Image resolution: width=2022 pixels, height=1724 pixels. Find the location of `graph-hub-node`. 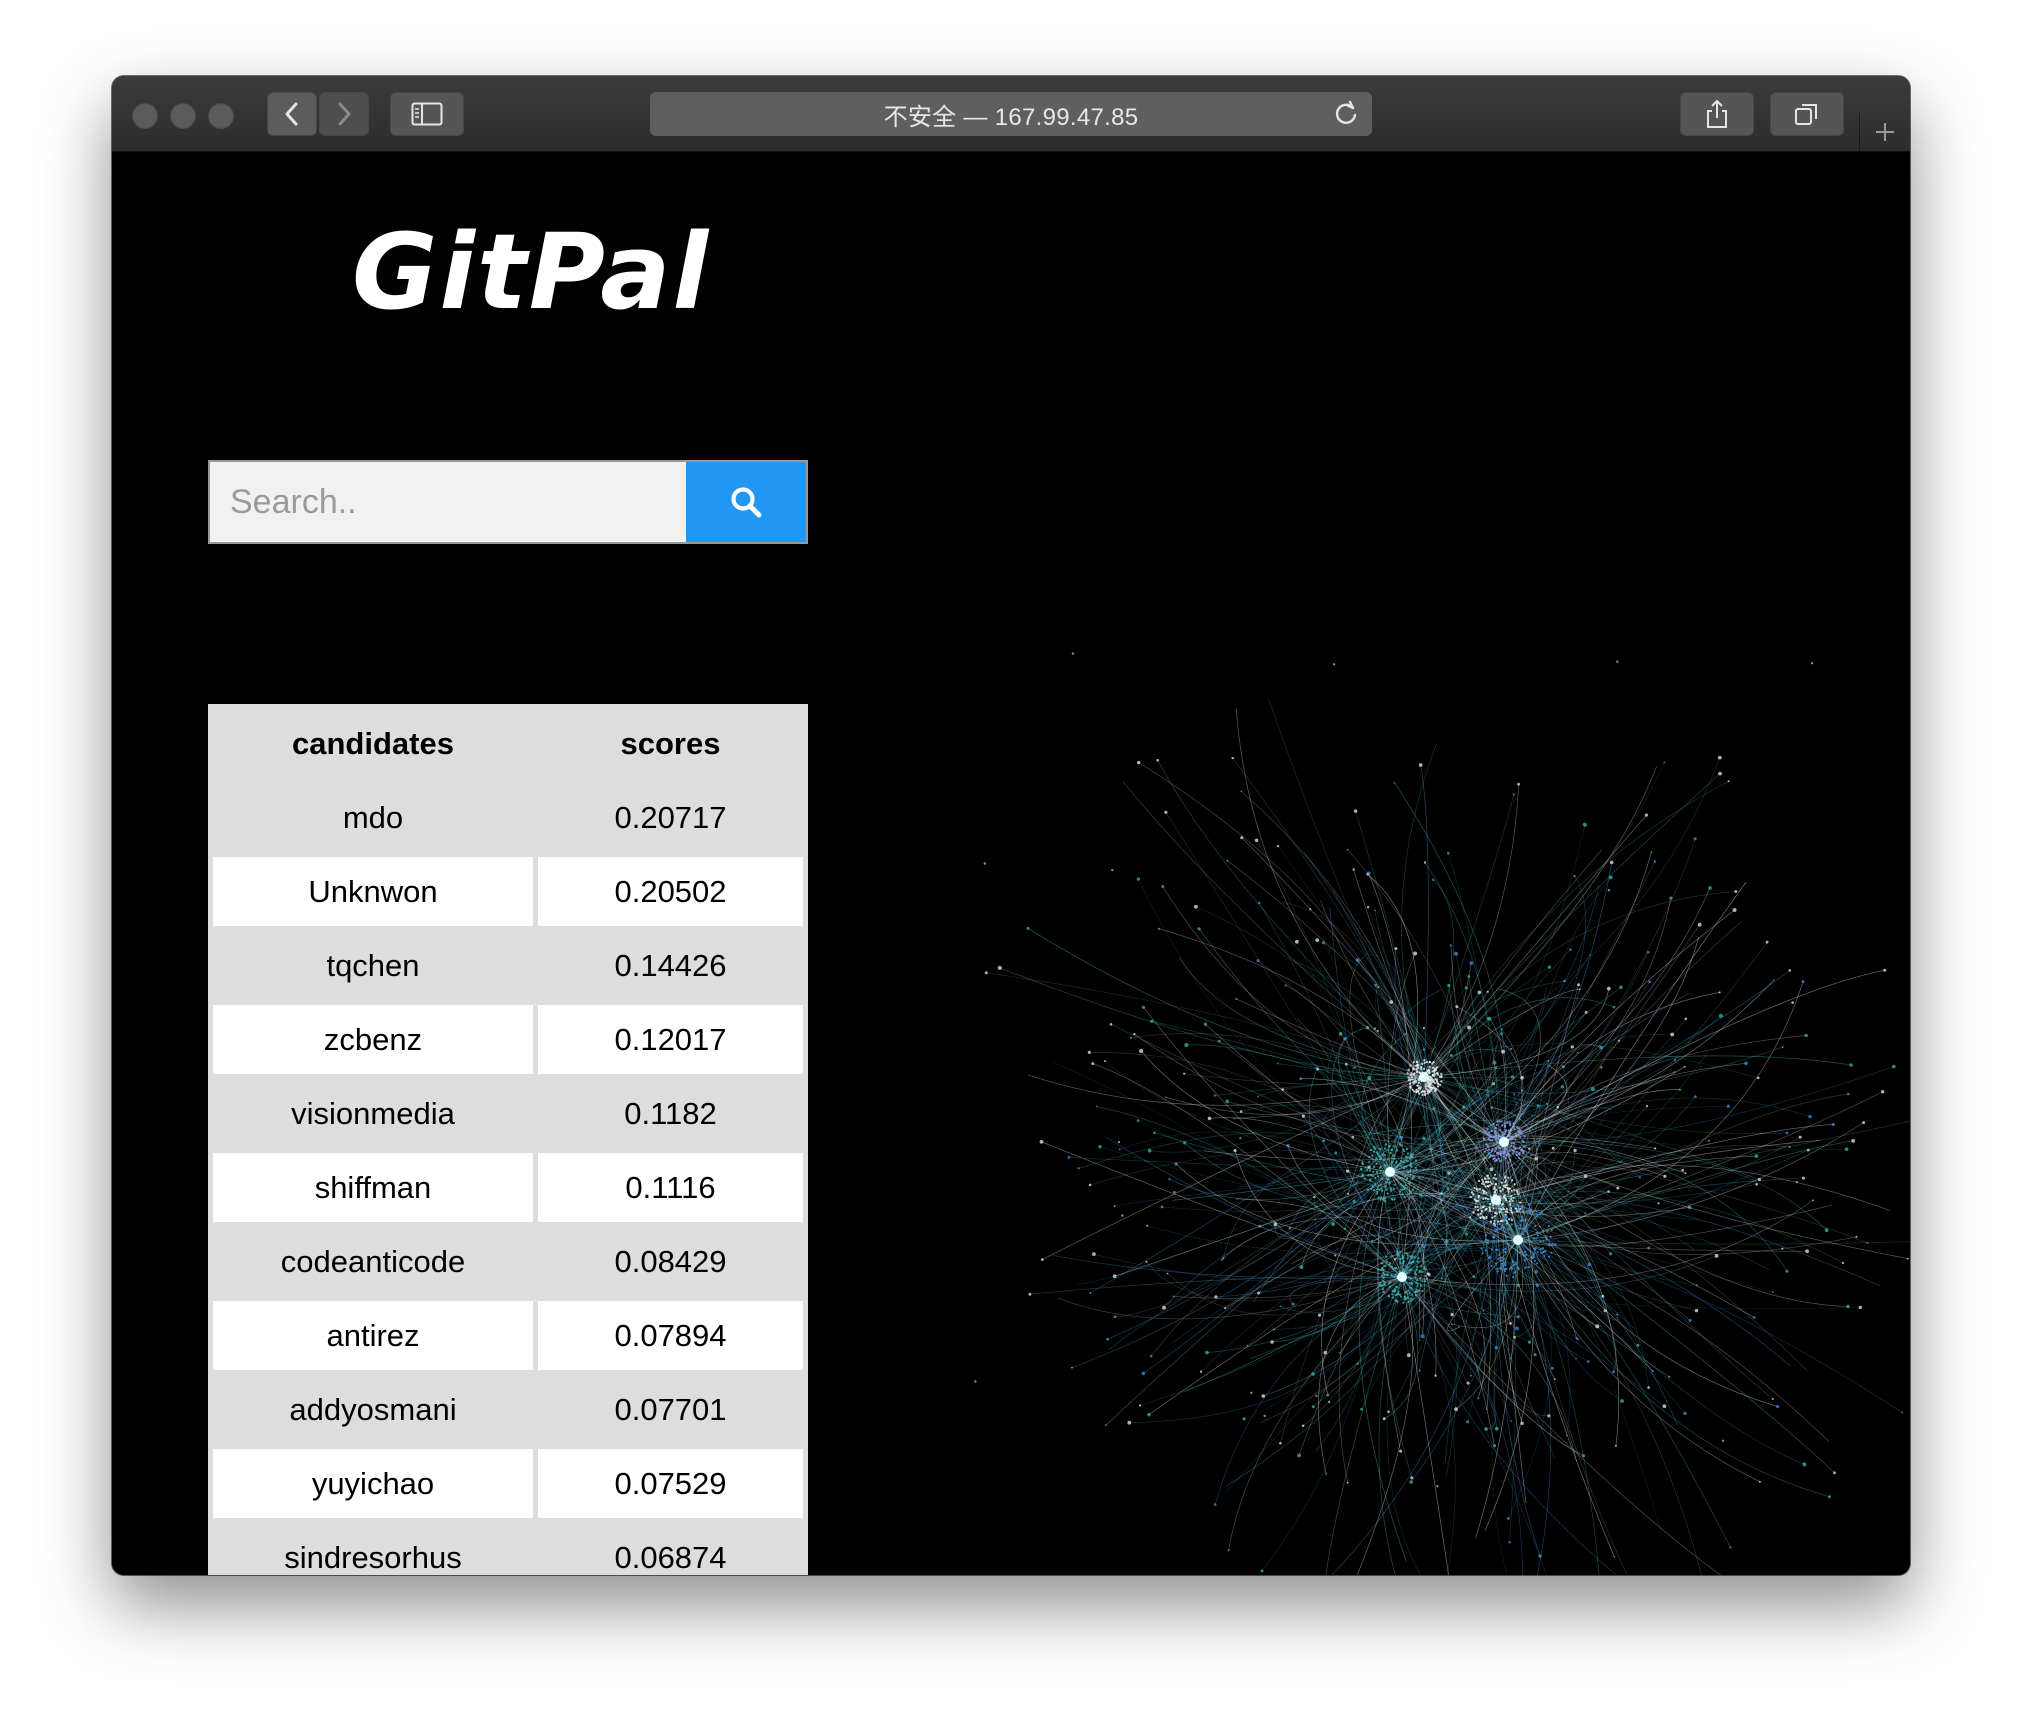

graph-hub-node is located at coordinates (1424, 1077).